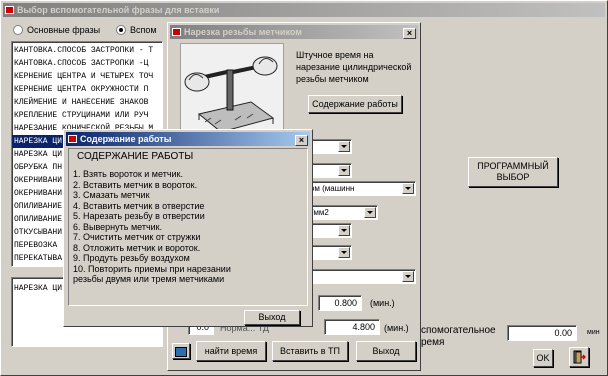 The image size is (608, 376). What do you see at coordinates (542, 333) in the screenshot?
I see `aux-time-field: 0.00` at bounding box center [542, 333].